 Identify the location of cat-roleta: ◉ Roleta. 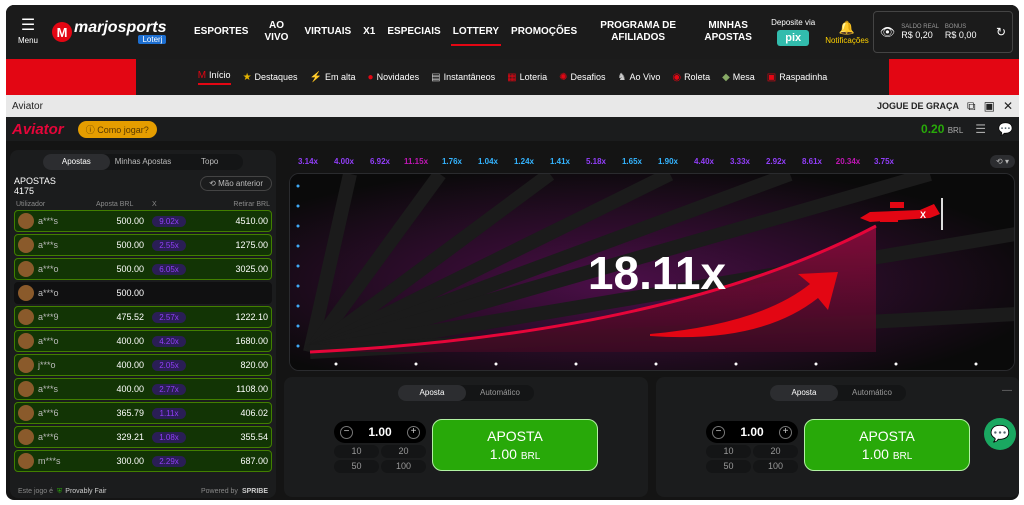
(691, 77).